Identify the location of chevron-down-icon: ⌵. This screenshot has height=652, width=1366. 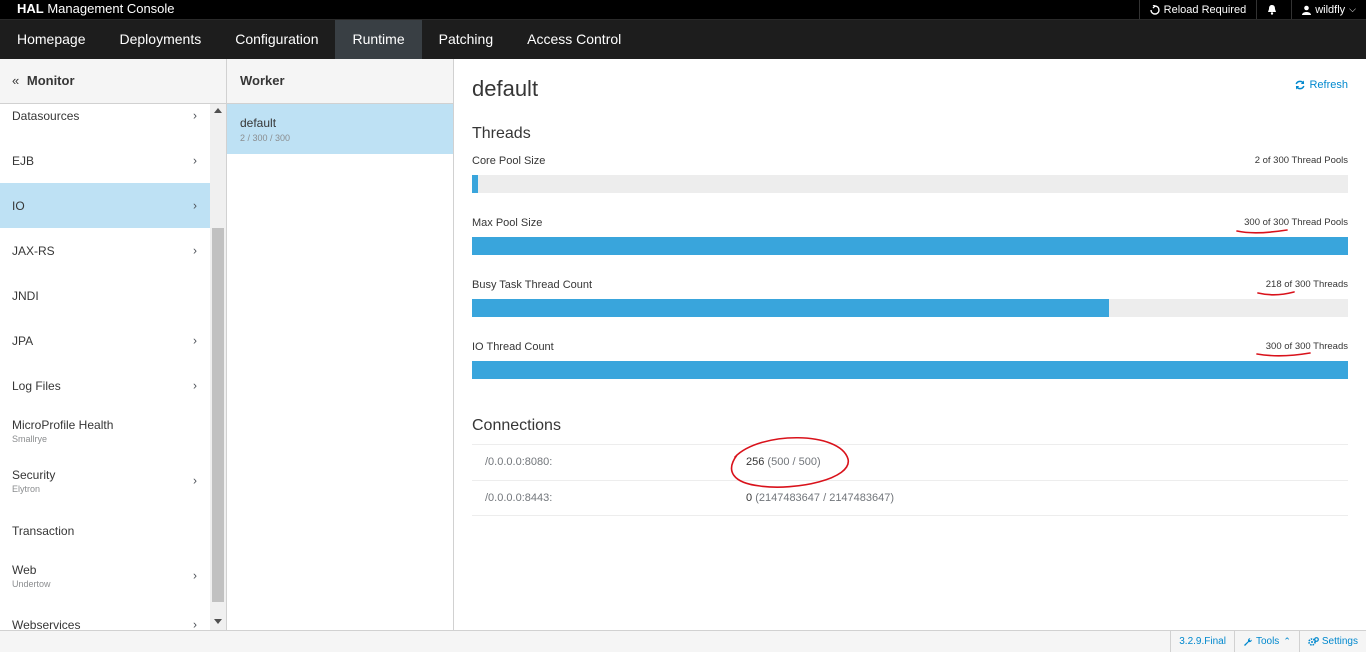
(1352, 9).